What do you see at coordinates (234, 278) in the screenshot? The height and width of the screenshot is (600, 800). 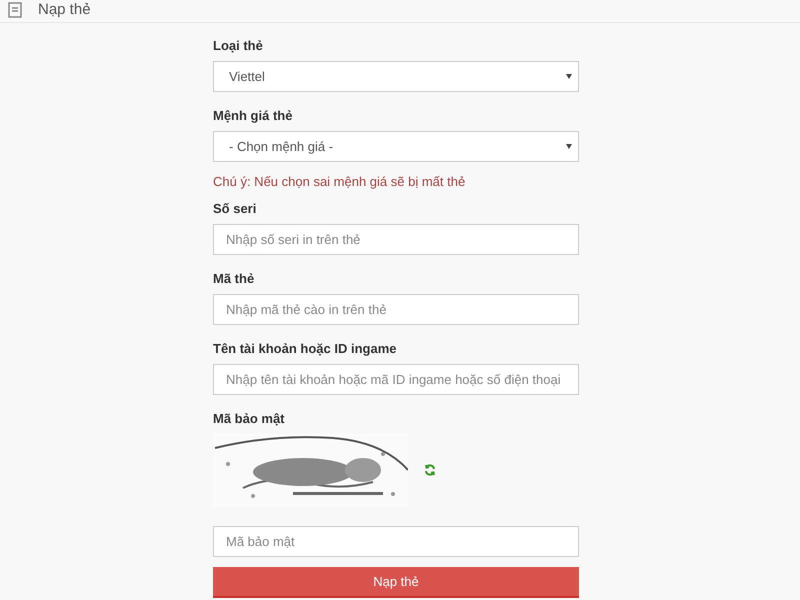 I see `field-label: Mã thẻ` at bounding box center [234, 278].